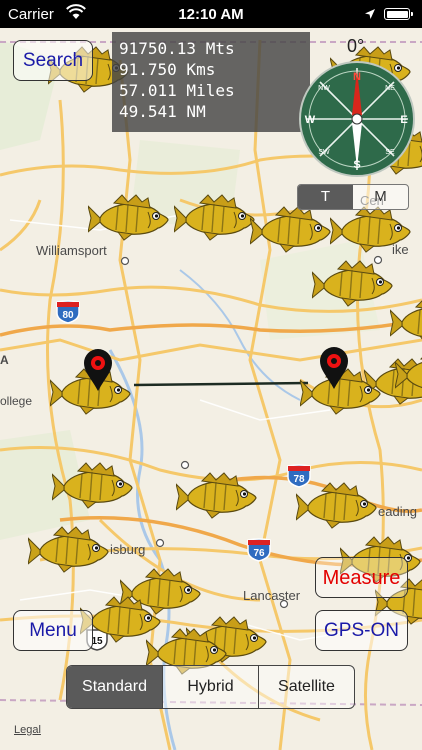 Image resolution: width=422 pixels, height=750 pixels. I want to click on compass-e: E, so click(403, 120).